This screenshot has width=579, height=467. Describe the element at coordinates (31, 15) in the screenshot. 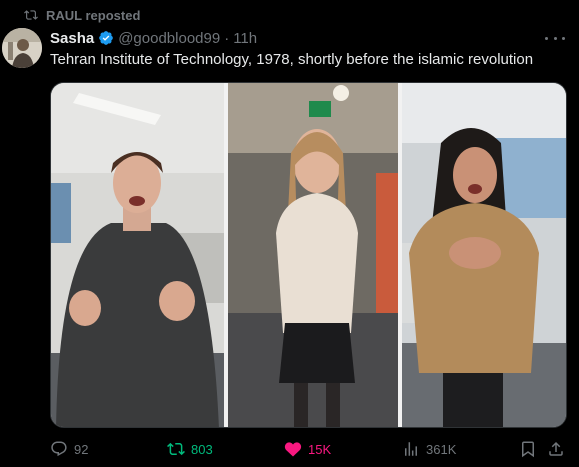

I see `repost-icon` at that location.